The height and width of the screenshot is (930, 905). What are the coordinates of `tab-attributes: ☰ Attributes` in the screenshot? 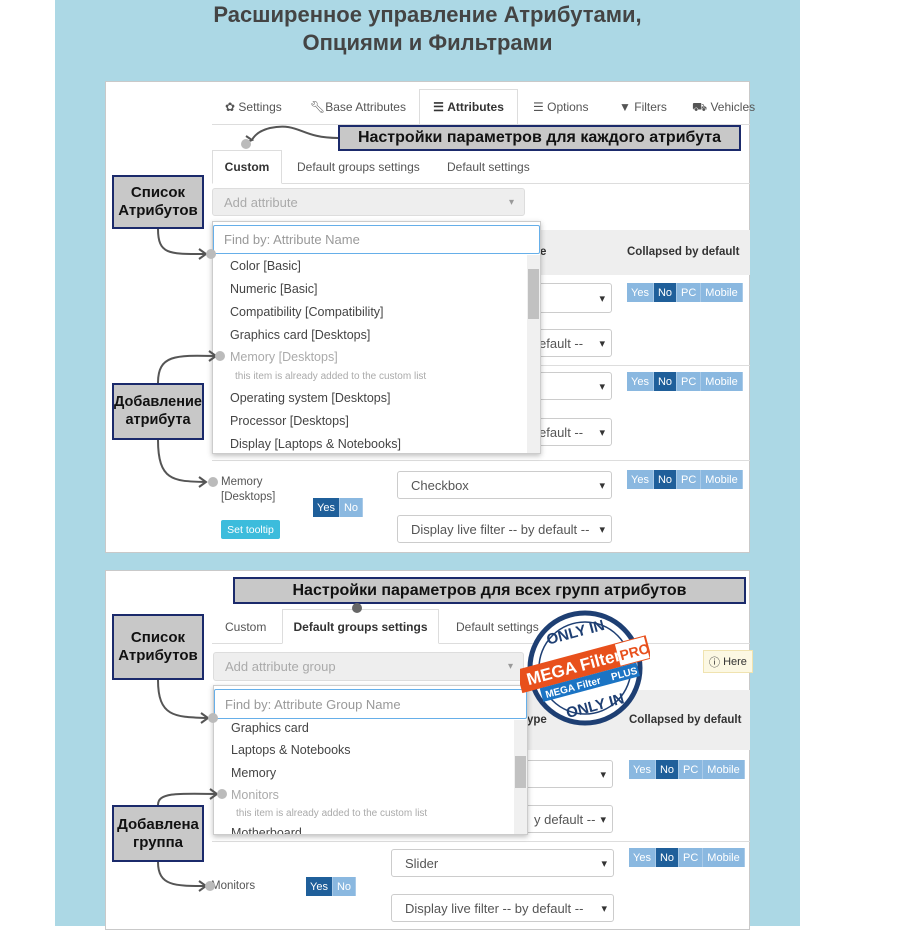 It's located at (468, 107).